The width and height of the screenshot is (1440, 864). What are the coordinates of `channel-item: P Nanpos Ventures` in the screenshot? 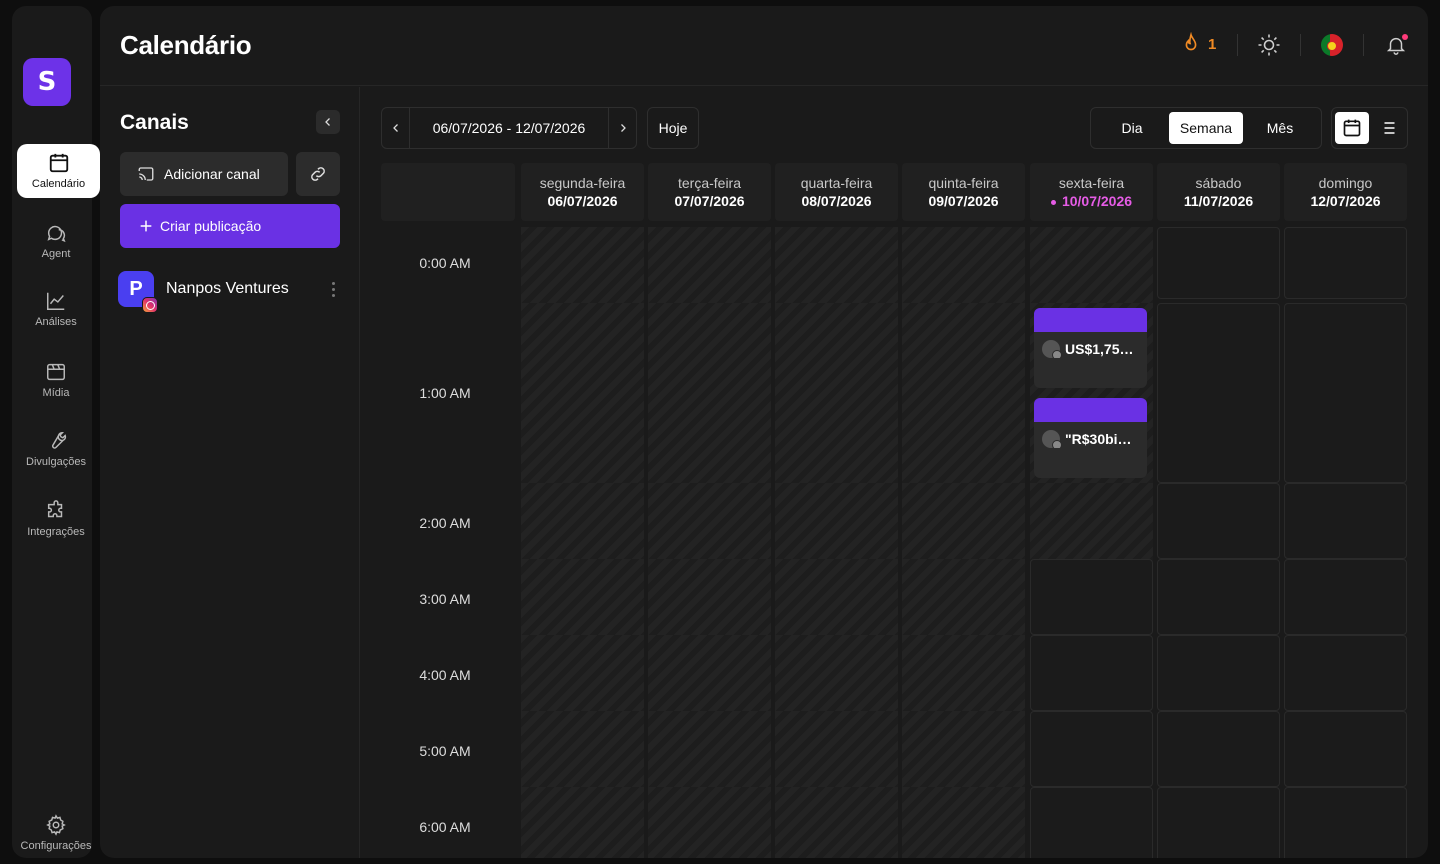 It's located at (229, 292).